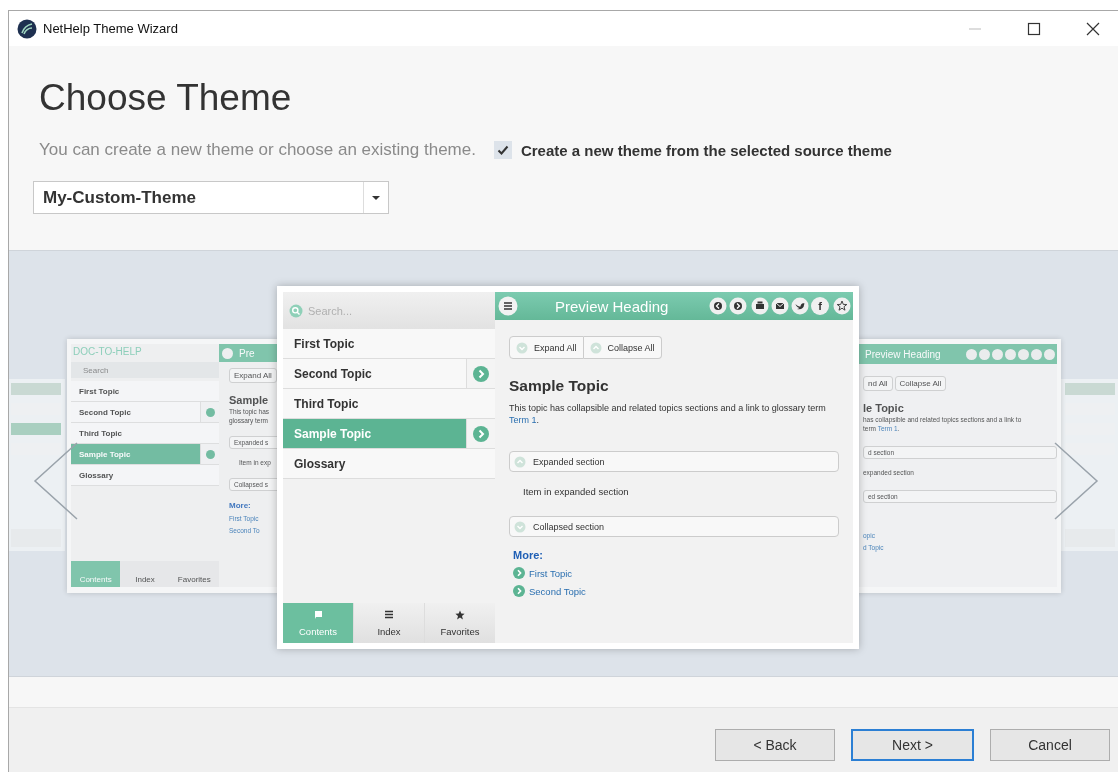  What do you see at coordinates (674, 461) in the screenshot?
I see `section-header: Expanded section` at bounding box center [674, 461].